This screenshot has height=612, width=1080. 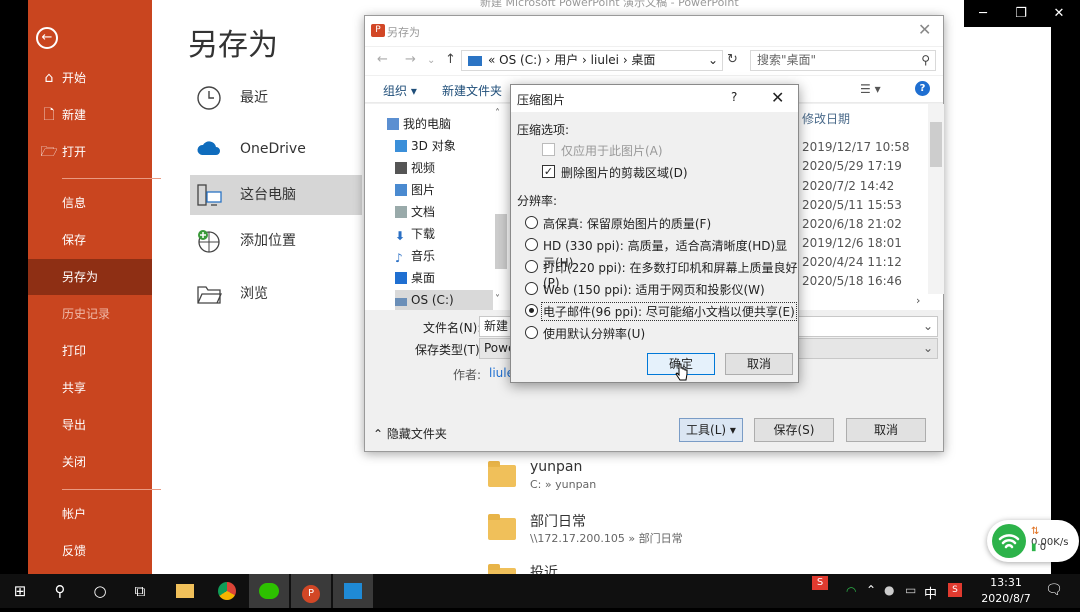 I want to click on nav-new: 🗋 新建, so click(x=90, y=115).